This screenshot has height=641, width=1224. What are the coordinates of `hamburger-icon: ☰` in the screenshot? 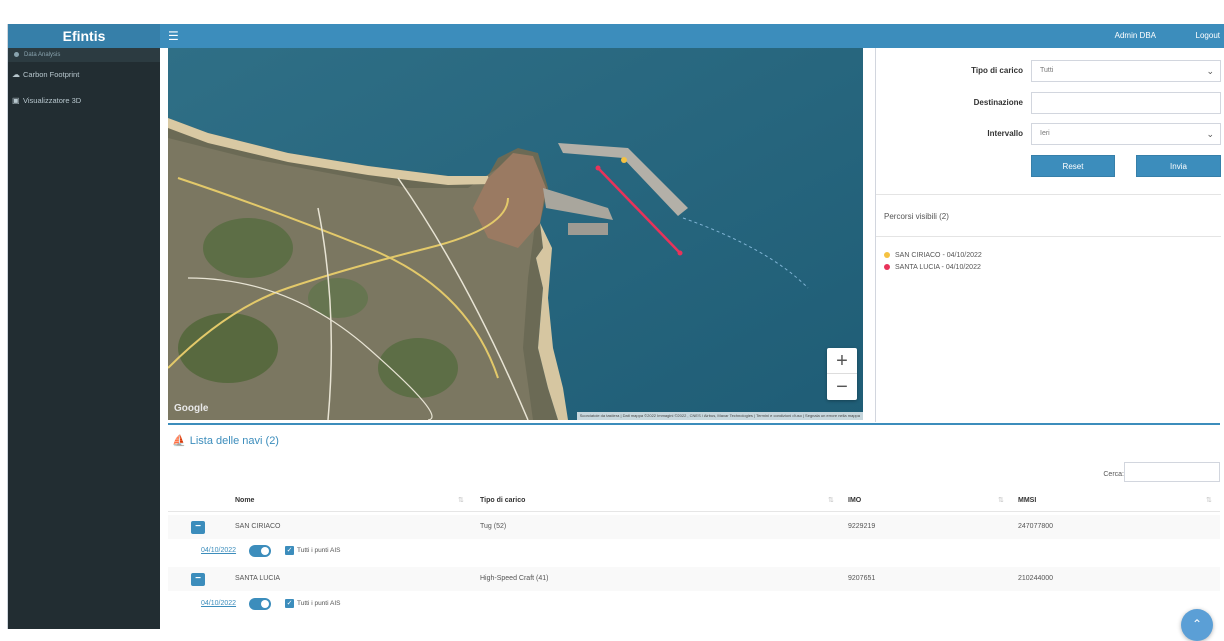 It's located at (173, 36).